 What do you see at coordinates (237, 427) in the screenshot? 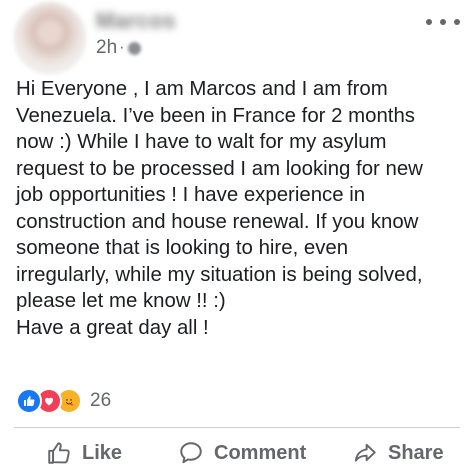
I see `actions-divider` at bounding box center [237, 427].